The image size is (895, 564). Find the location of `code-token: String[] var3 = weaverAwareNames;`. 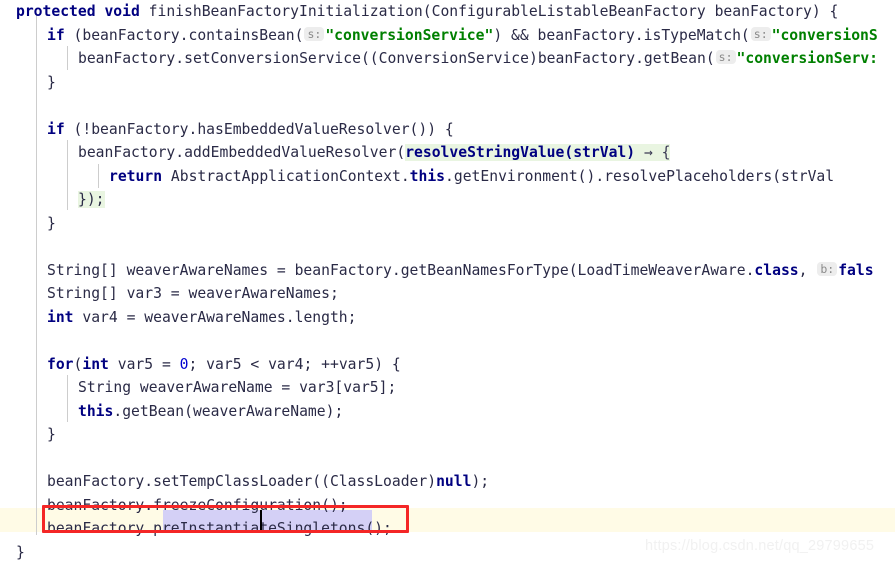

code-token: String[] var3 = weaverAwareNames; is located at coordinates (193, 293).